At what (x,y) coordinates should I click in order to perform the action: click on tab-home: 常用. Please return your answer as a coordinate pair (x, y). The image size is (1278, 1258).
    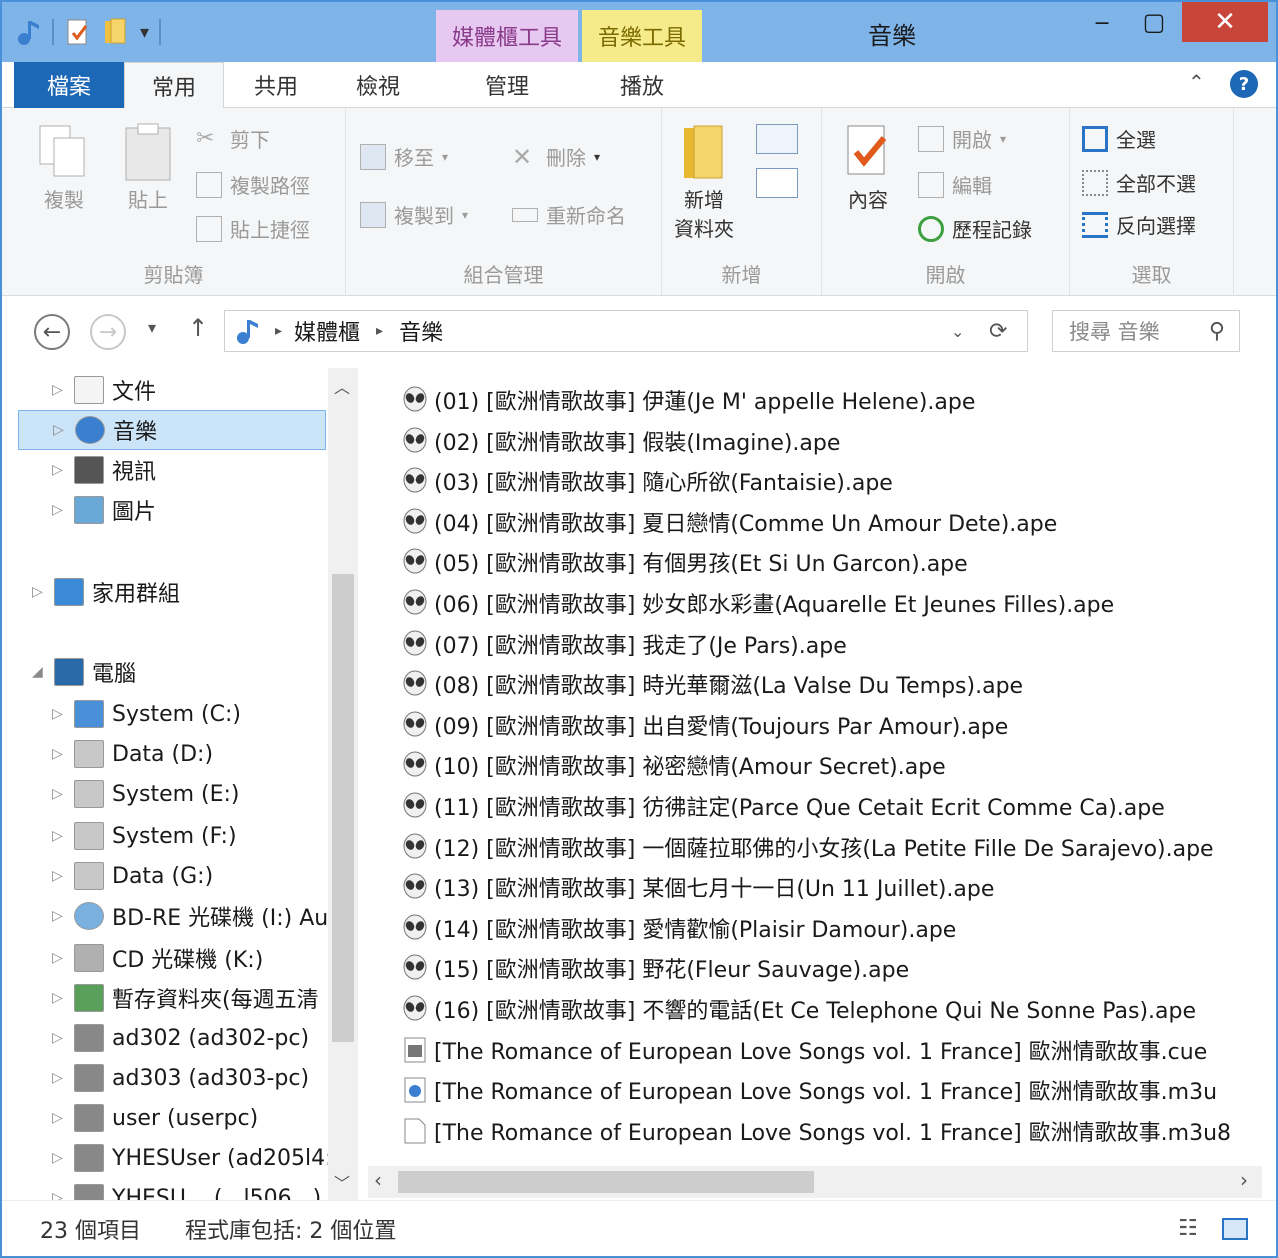
    Looking at the image, I should click on (174, 85).